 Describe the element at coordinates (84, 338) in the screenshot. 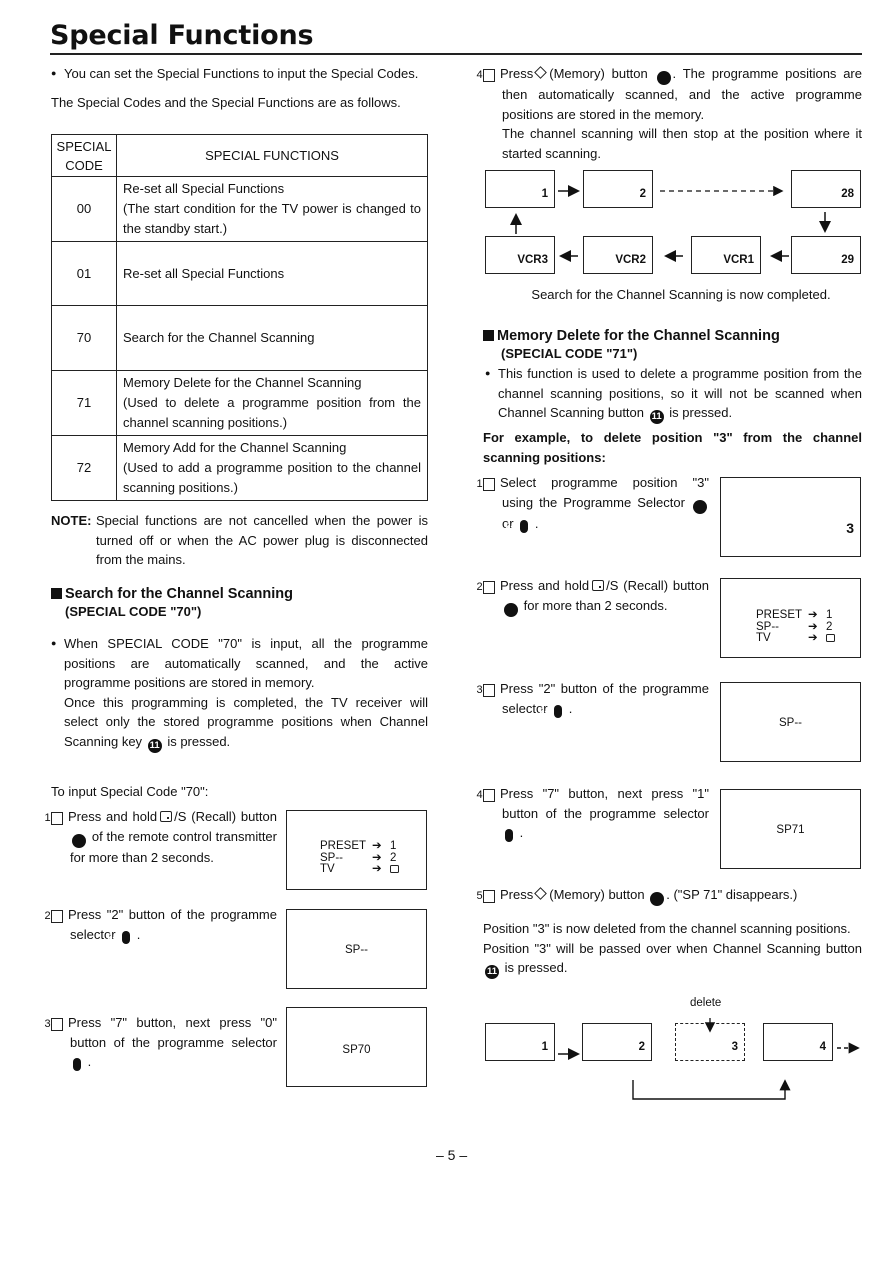

I see `code-cell: 70` at that location.